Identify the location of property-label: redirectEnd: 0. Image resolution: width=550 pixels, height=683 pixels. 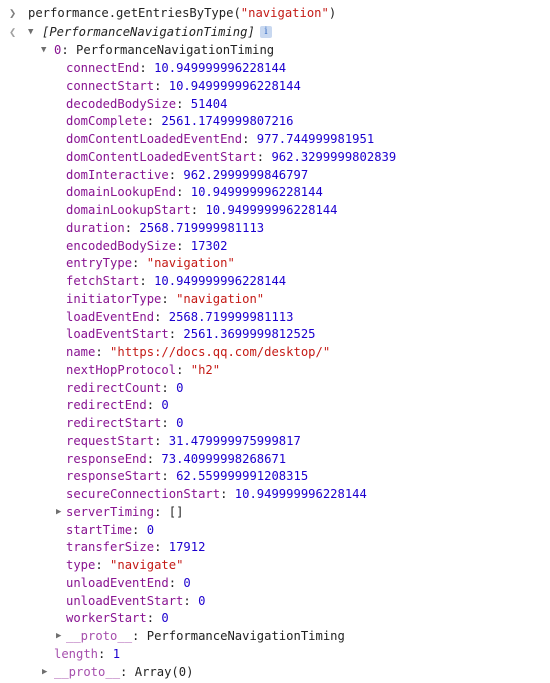
(117, 405).